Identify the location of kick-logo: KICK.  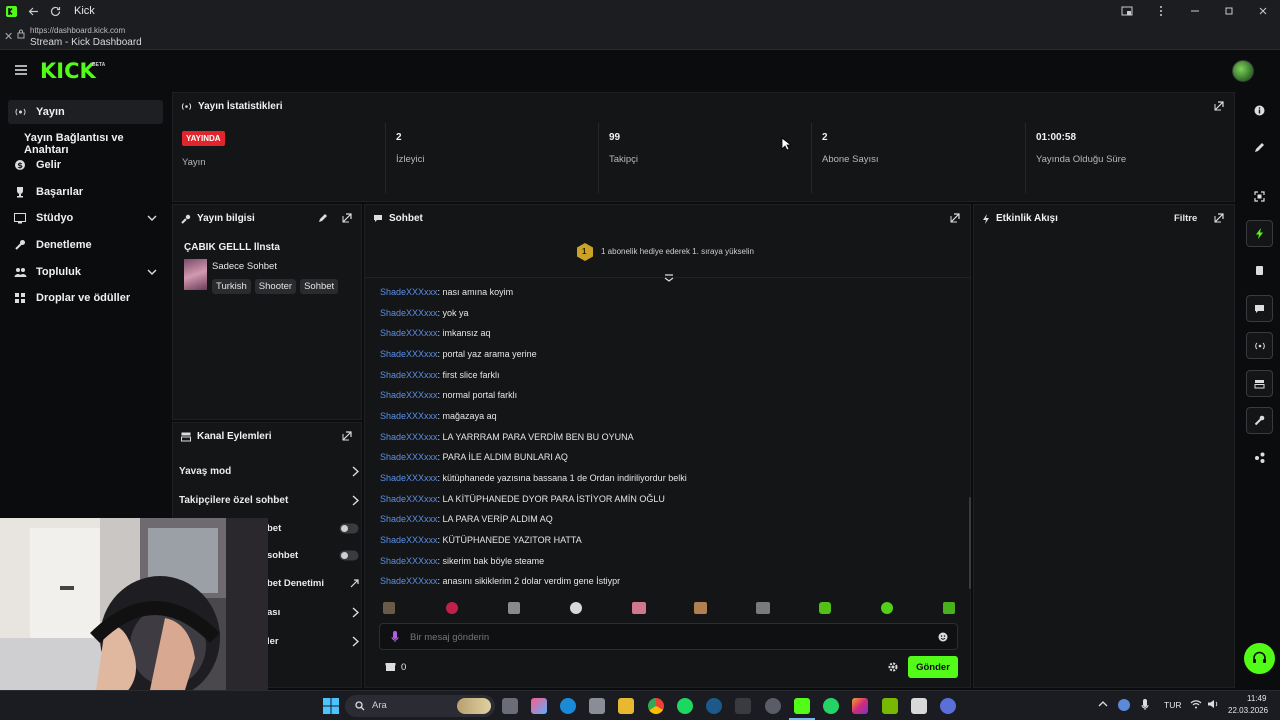
(68, 71).